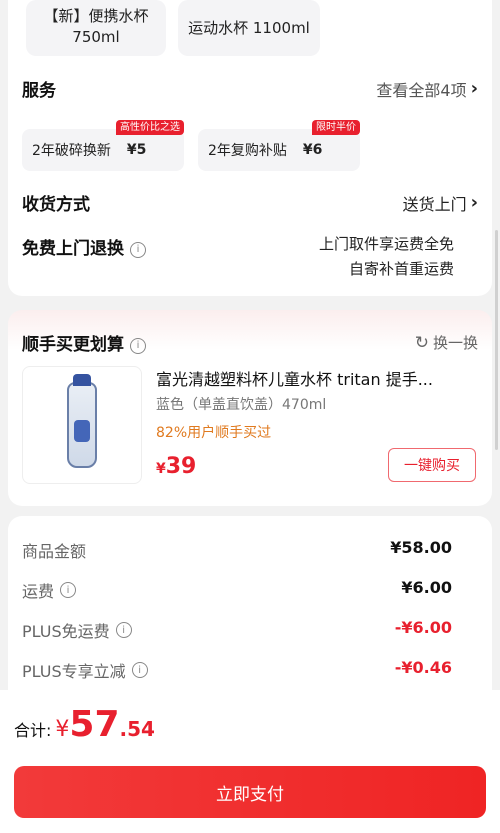 The width and height of the screenshot is (500, 833). What do you see at coordinates (386, 257) in the screenshot?
I see `returns-detail: 上门取件享运费全免 自寄补首重运费` at bounding box center [386, 257].